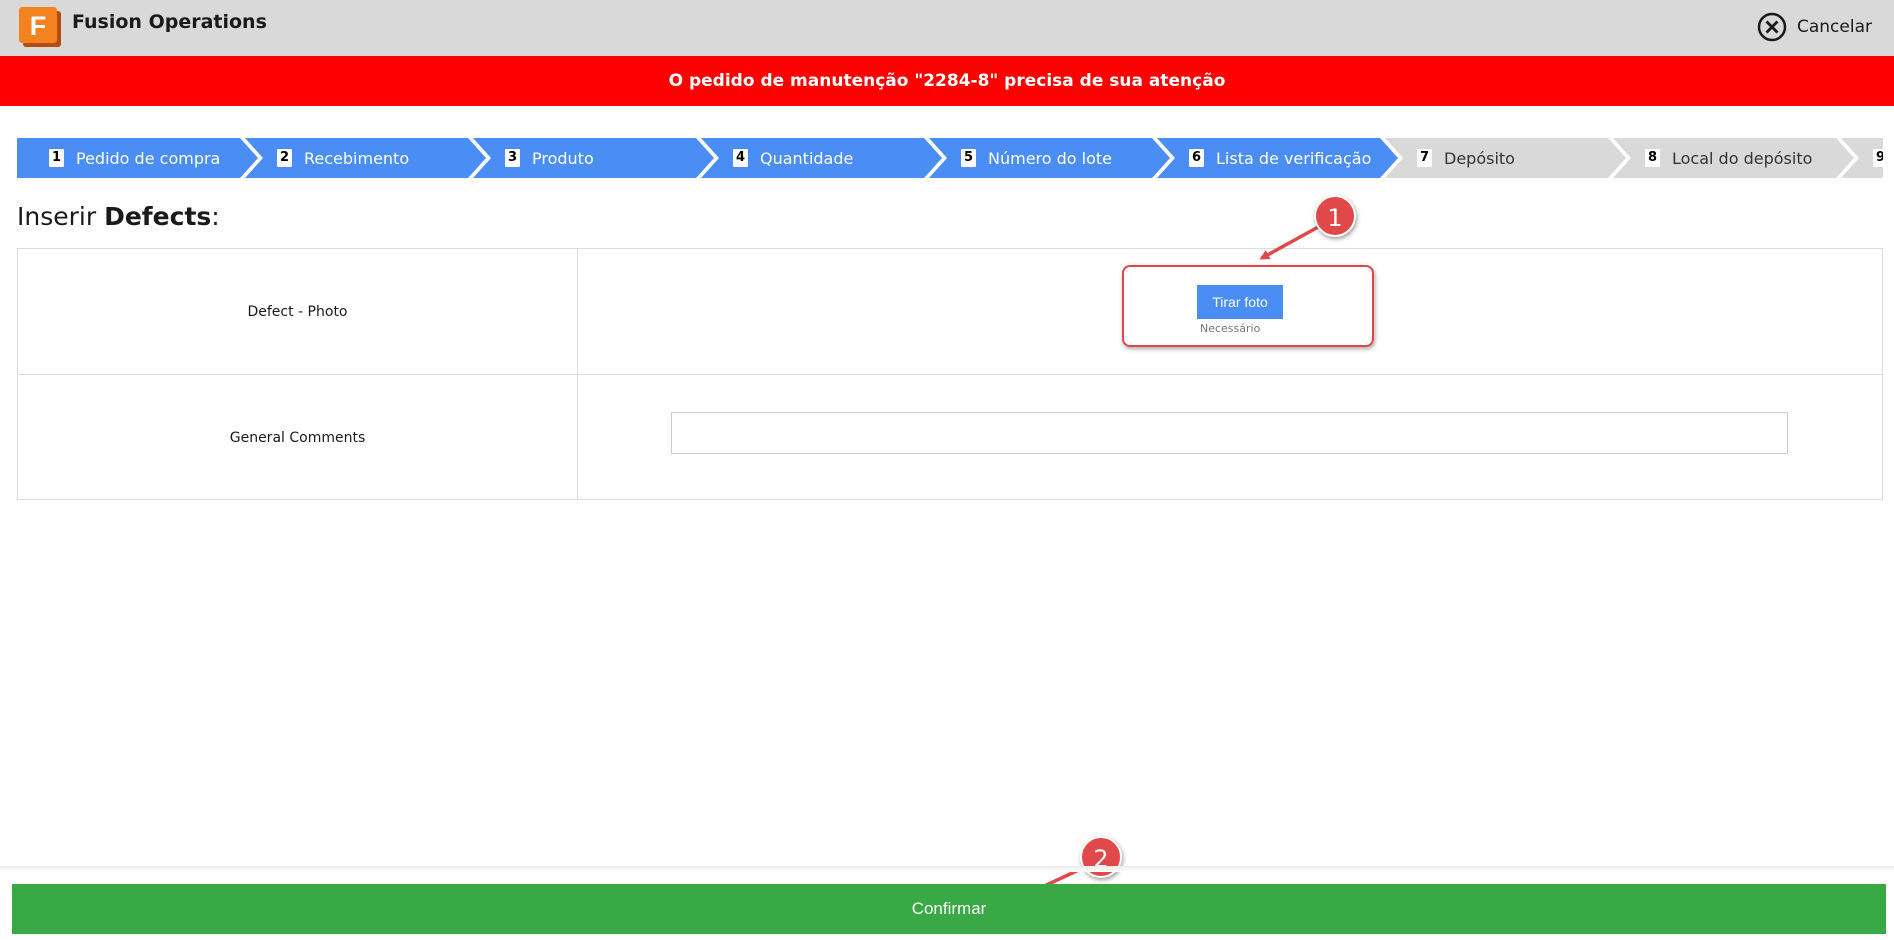 Image resolution: width=1894 pixels, height=940 pixels. I want to click on step-8: 8 Local do depósito, so click(1733, 158).